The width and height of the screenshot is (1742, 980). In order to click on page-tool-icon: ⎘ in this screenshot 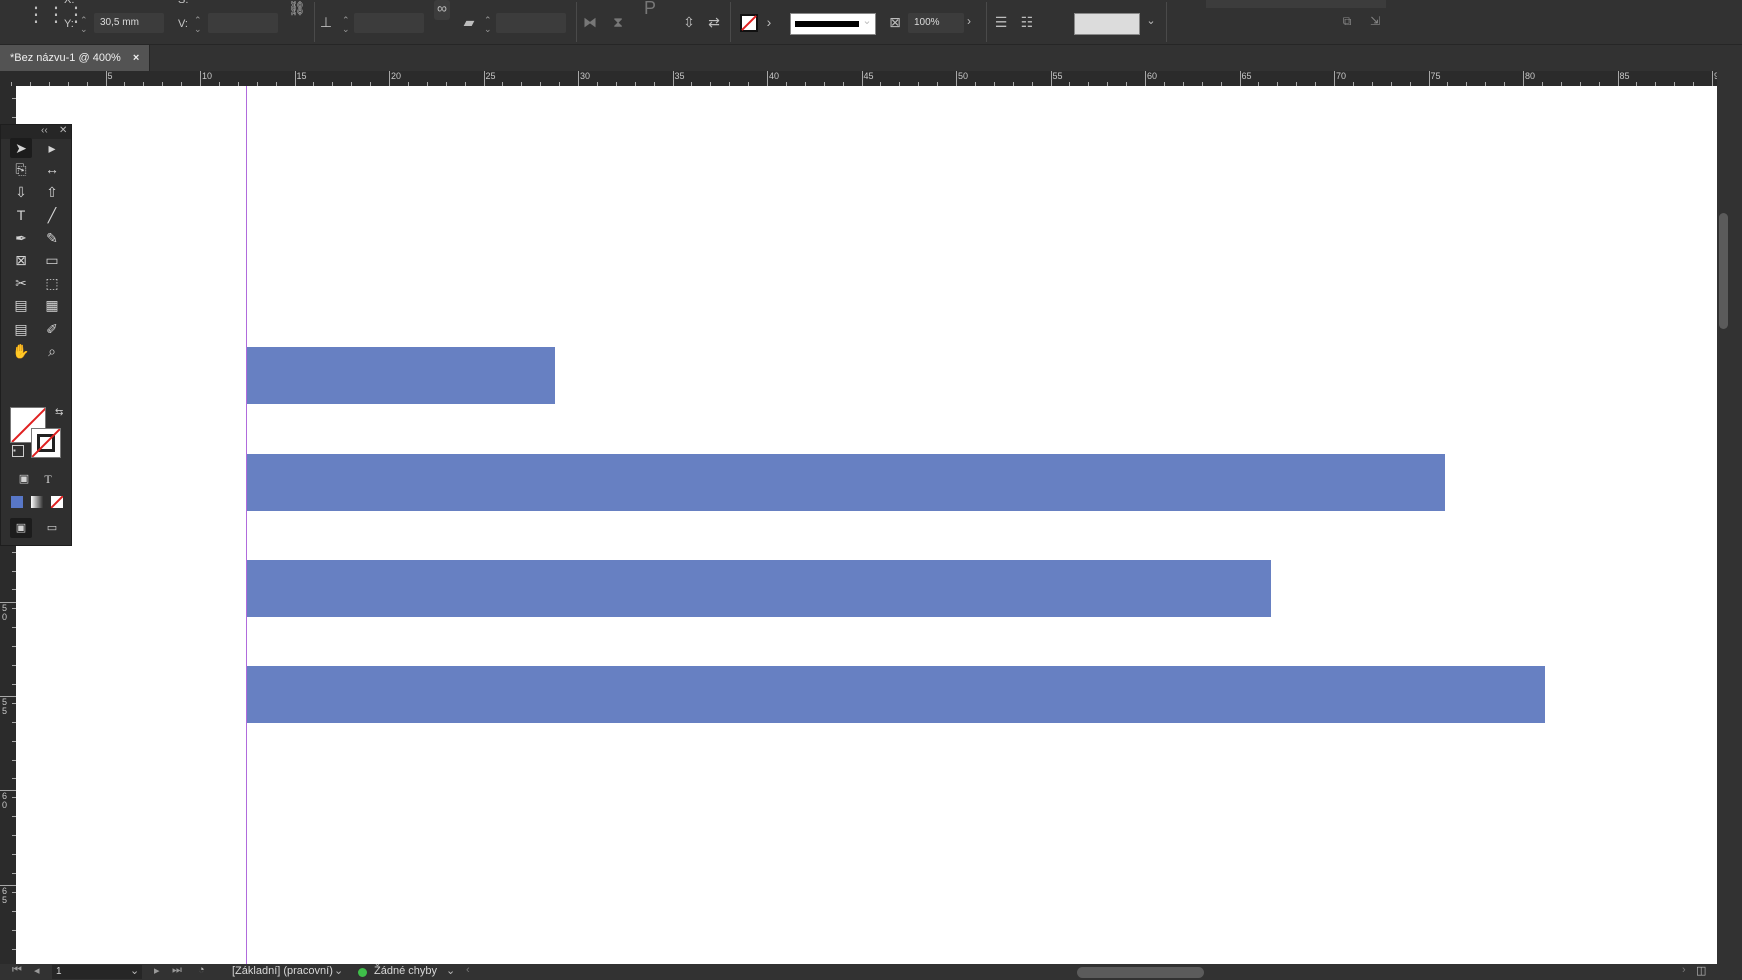, I will do `click(21, 169)`.